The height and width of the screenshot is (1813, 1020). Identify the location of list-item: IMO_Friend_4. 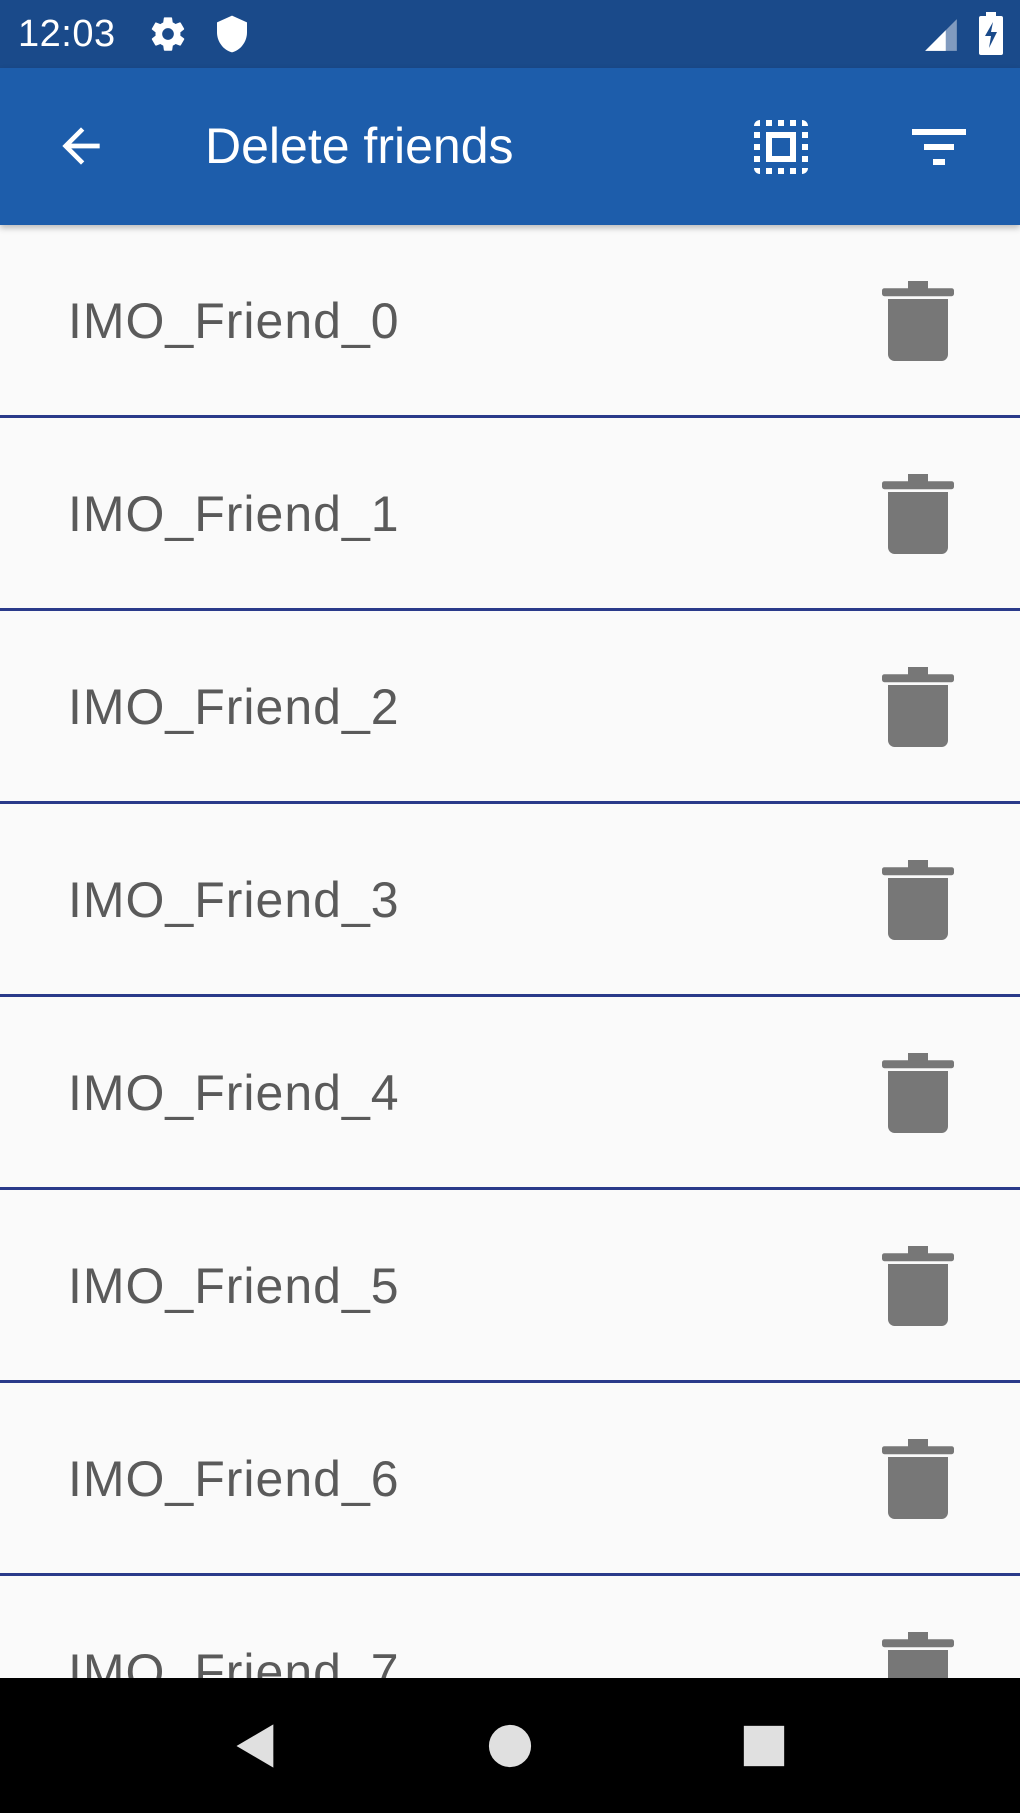
(510, 1093).